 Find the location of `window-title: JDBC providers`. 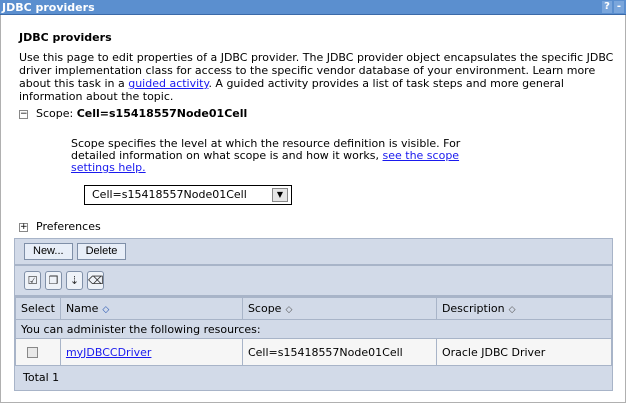

window-title: JDBC providers is located at coordinates (48, 7).